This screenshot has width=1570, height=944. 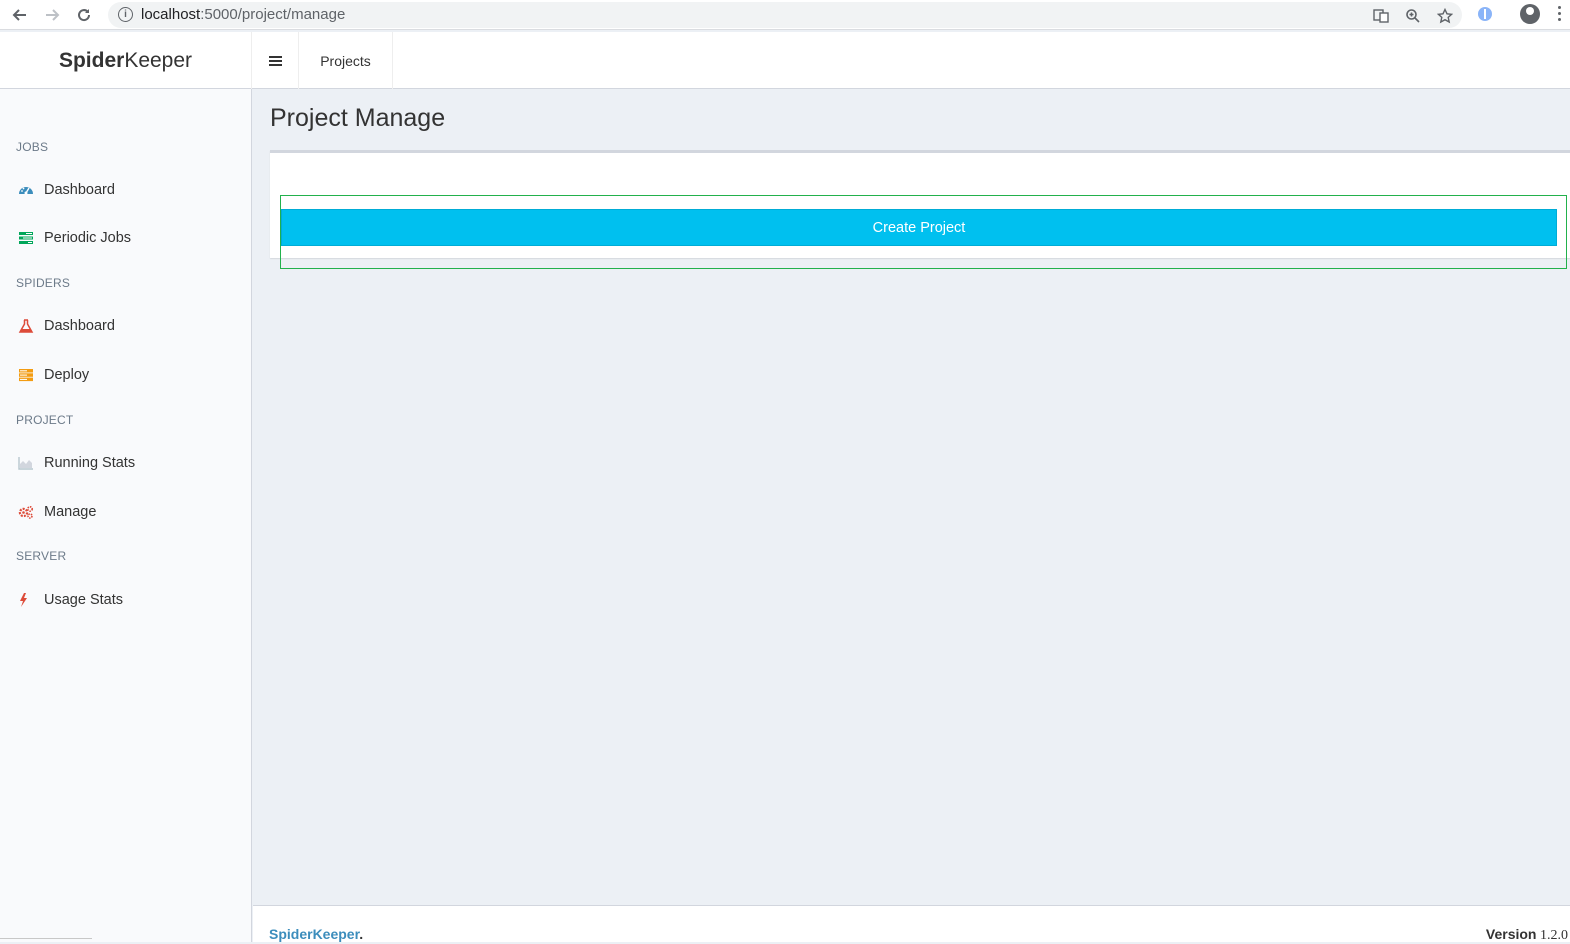 I want to click on browser-toolbar: i localhost:5000/project/manage, so click(x=785, y=15).